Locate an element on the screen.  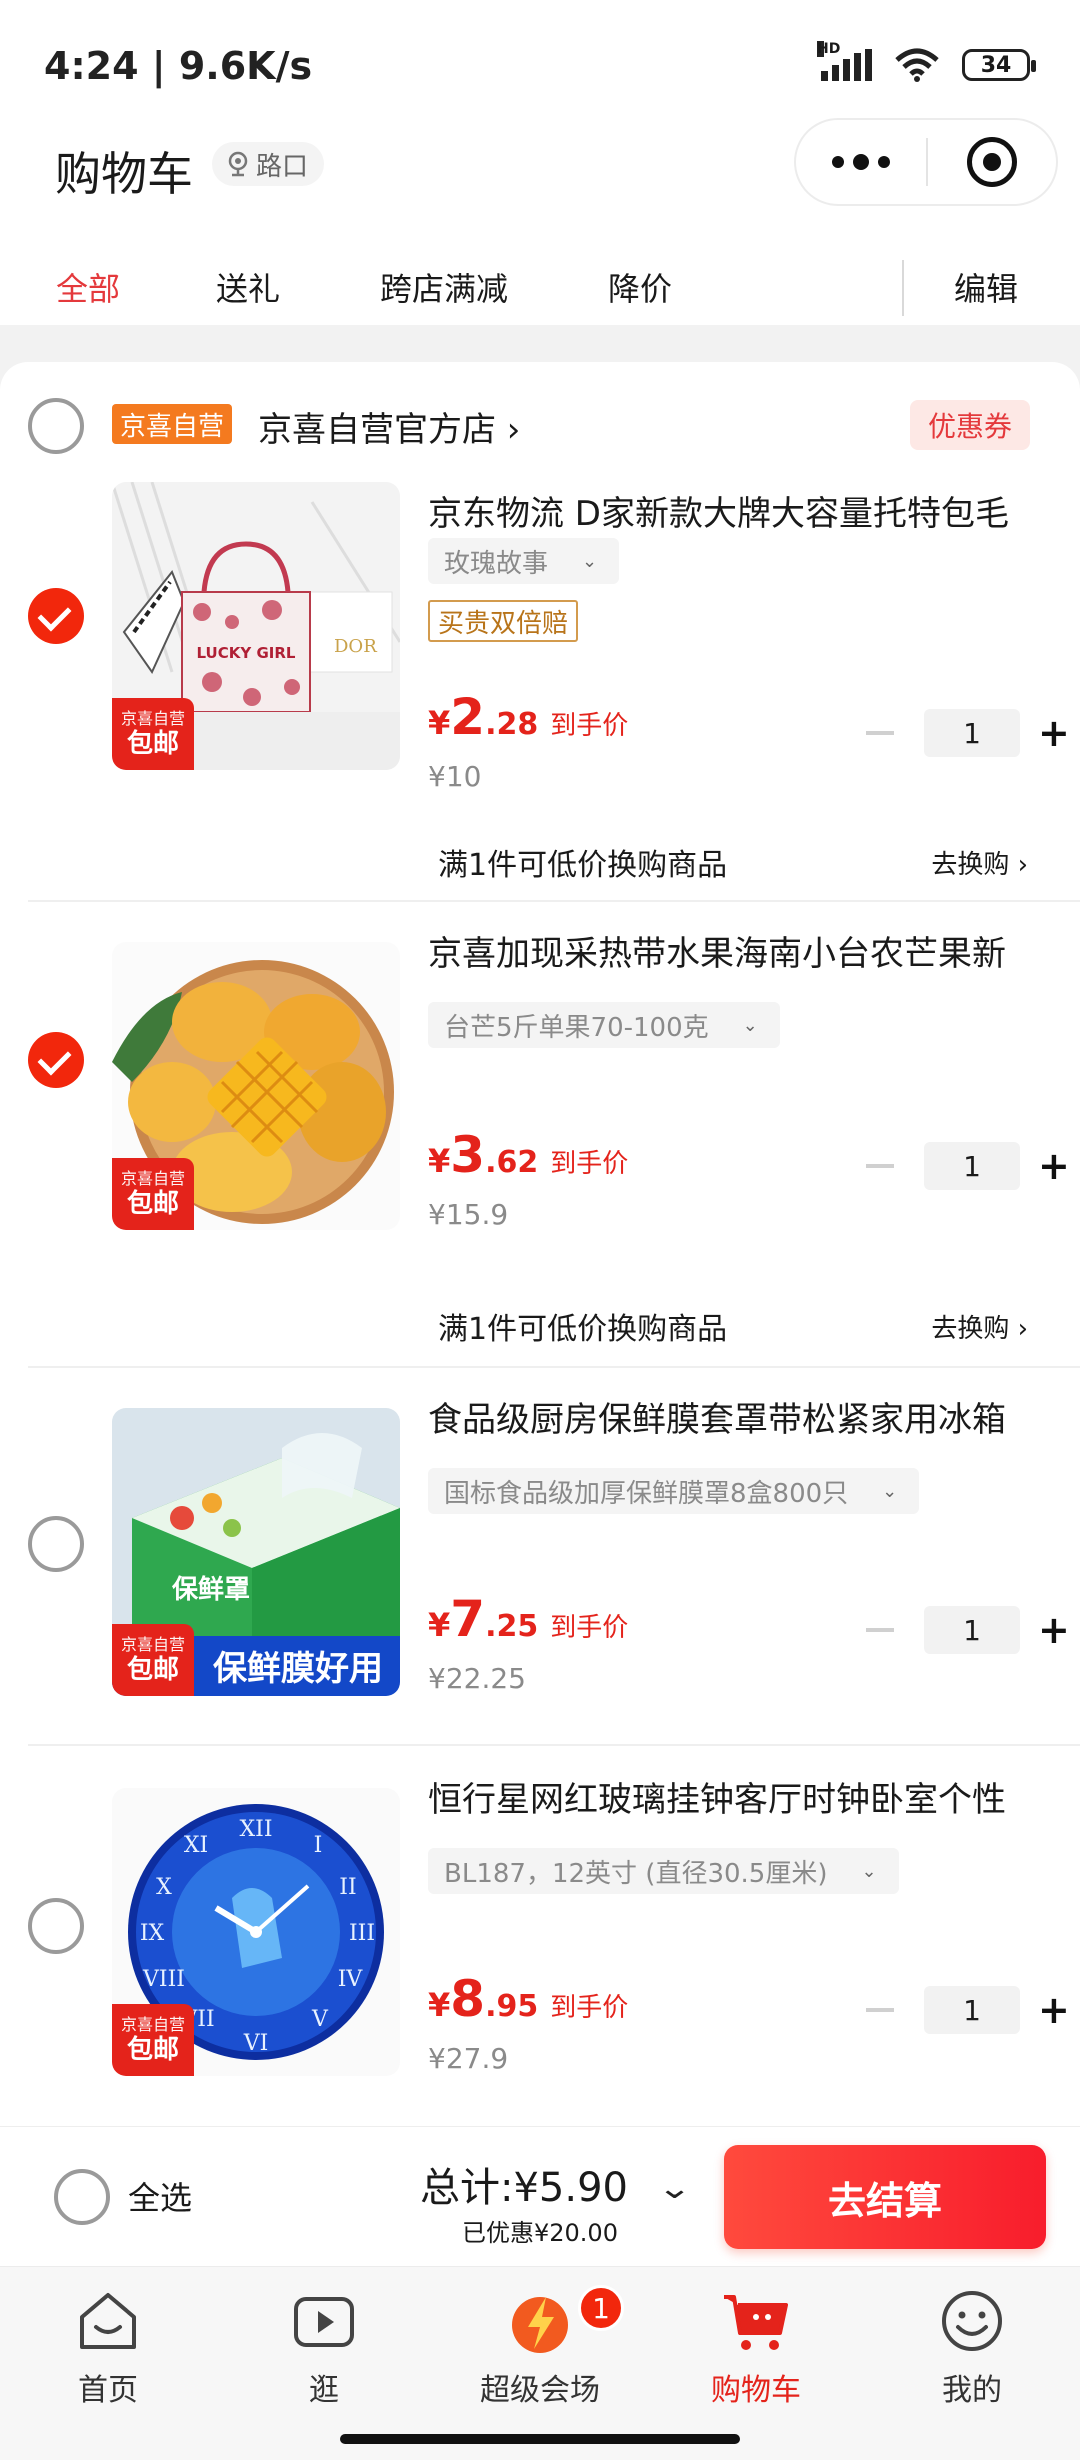
more-icon is located at coordinates (861, 162).